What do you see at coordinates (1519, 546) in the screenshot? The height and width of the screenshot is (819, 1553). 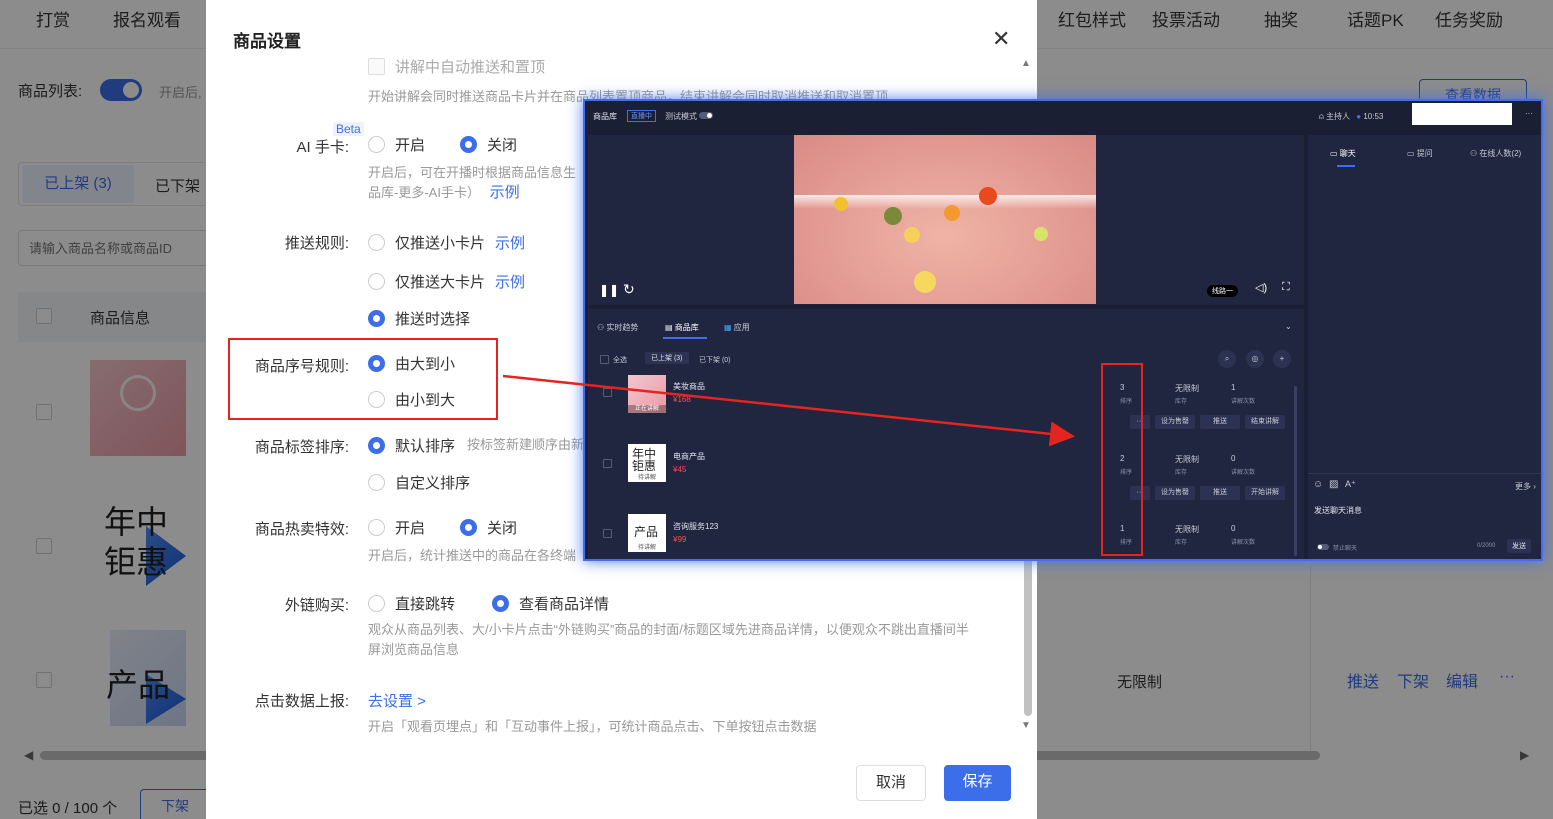 I see `send-button: 发送` at bounding box center [1519, 546].